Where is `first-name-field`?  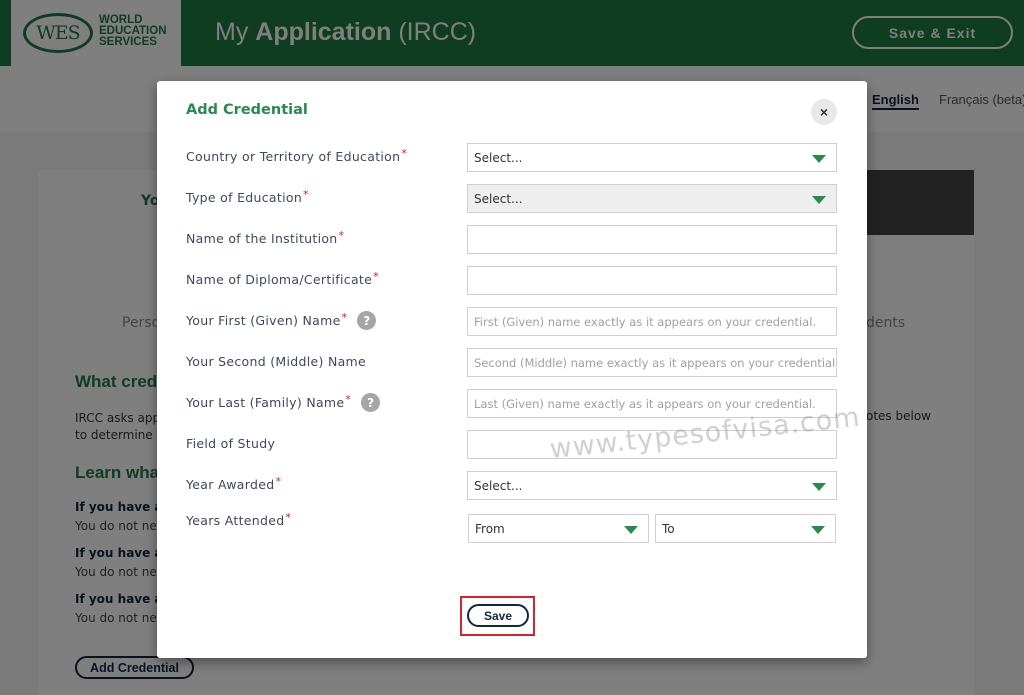 first-name-field is located at coordinates (652, 321).